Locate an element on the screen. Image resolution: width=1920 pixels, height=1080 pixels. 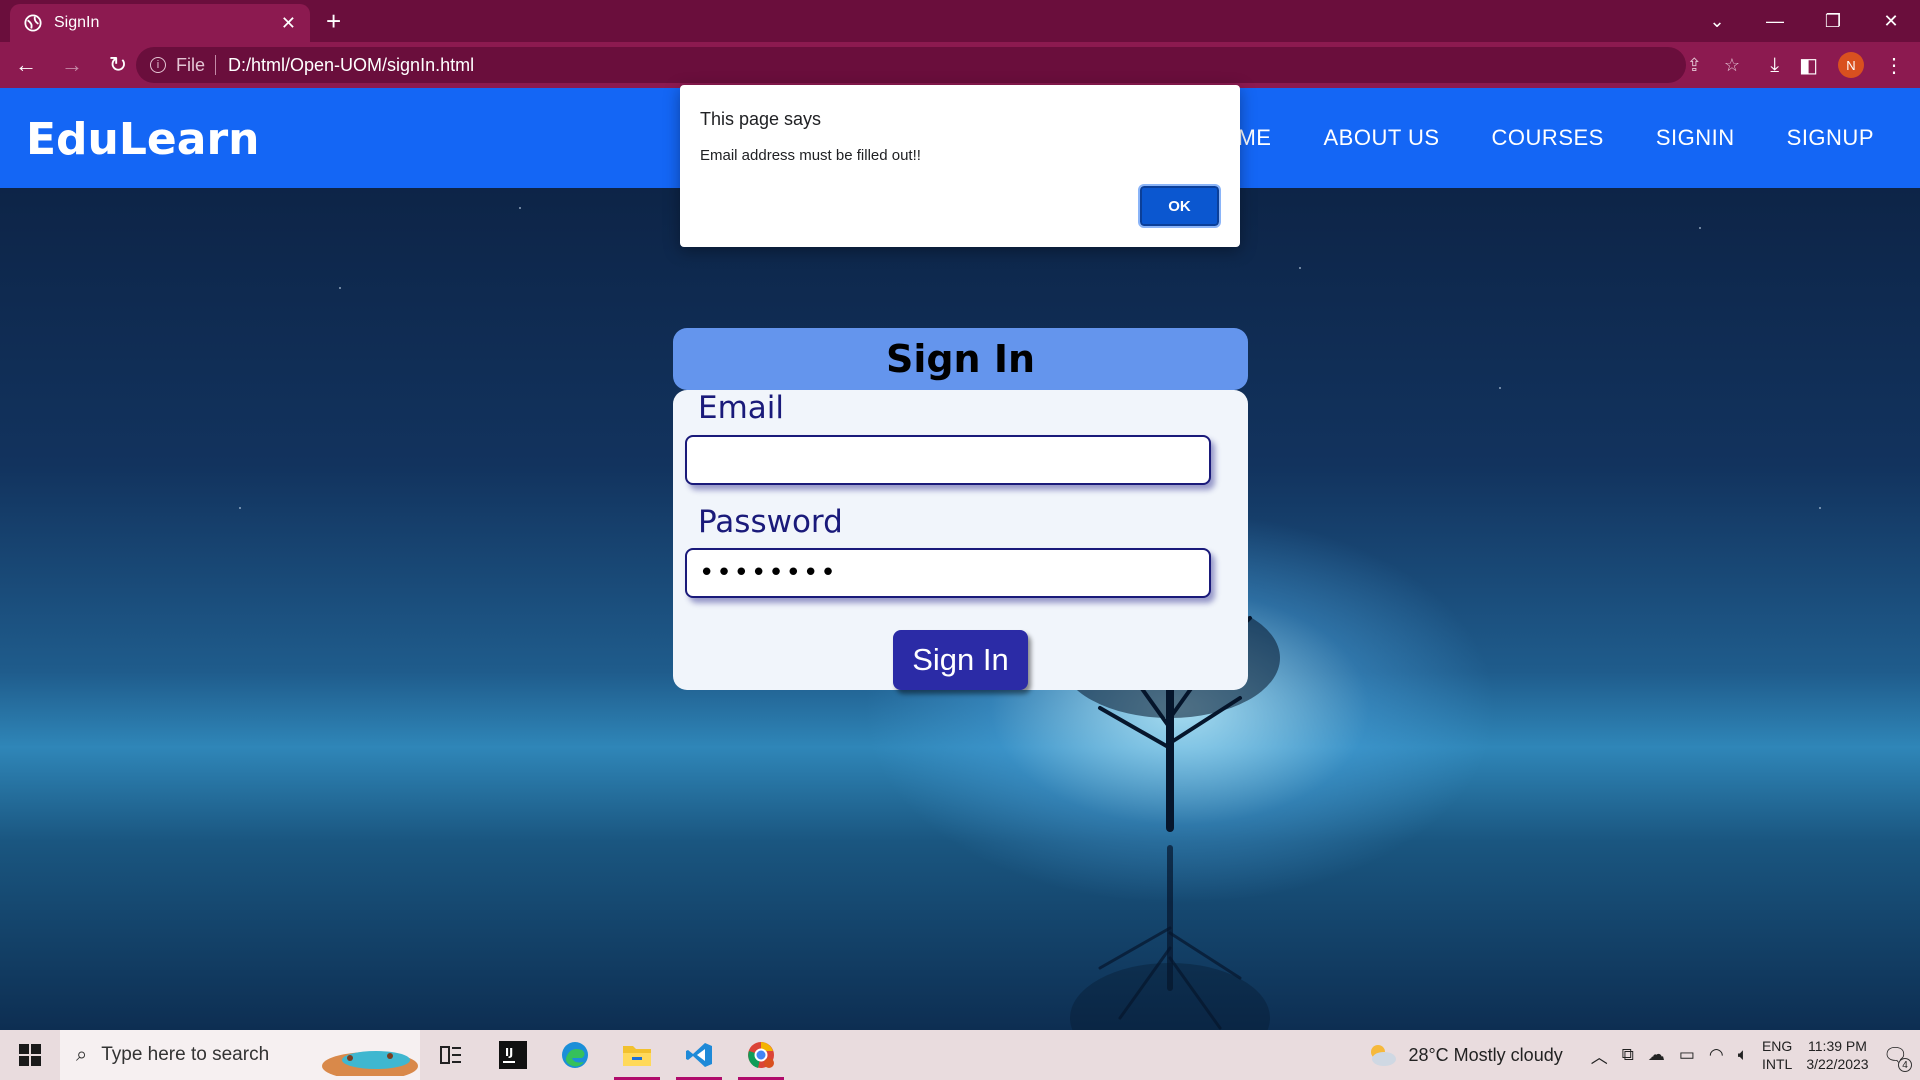
task-view-icon is located at coordinates (451, 1055).